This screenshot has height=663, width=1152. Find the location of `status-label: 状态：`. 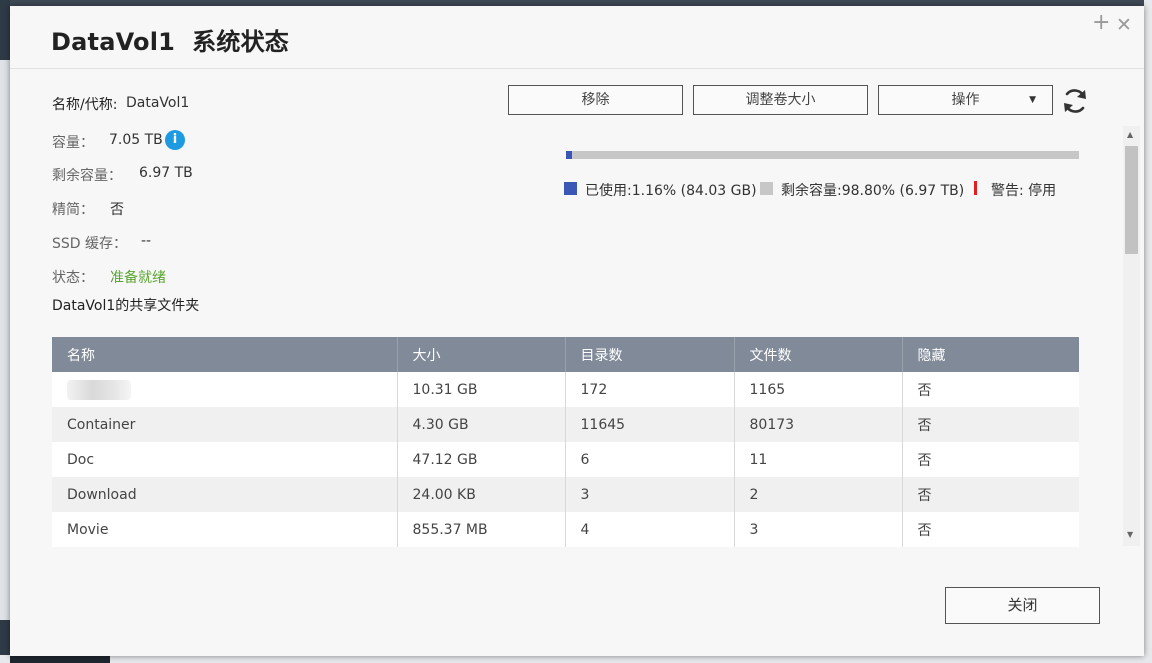

status-label: 状态： is located at coordinates (73, 278).